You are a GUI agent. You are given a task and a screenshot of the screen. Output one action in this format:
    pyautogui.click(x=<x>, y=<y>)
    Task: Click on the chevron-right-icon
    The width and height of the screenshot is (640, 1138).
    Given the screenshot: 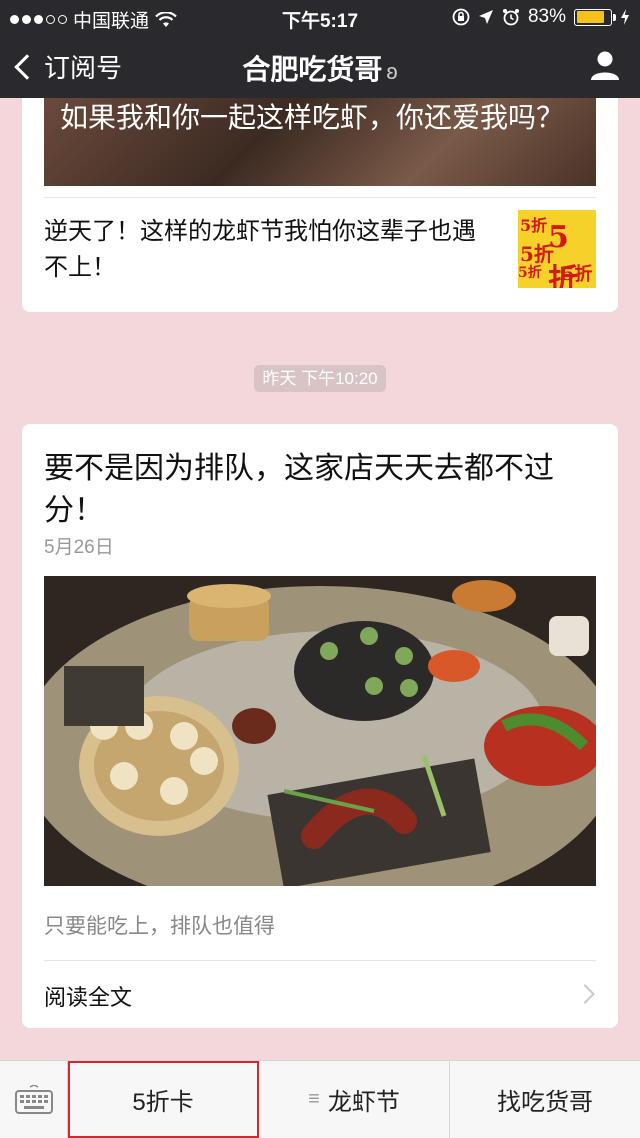 What is the action you would take?
    pyautogui.click(x=585, y=994)
    